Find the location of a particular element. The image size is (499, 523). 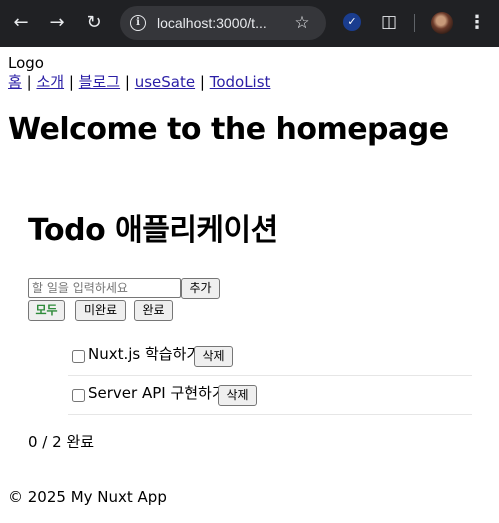

toolbar-divider is located at coordinates (414, 23).